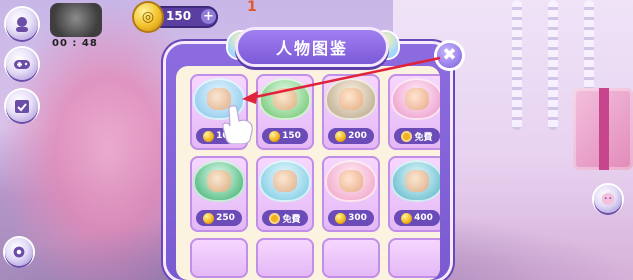  I want to click on arrowhead, so click(250, 97).